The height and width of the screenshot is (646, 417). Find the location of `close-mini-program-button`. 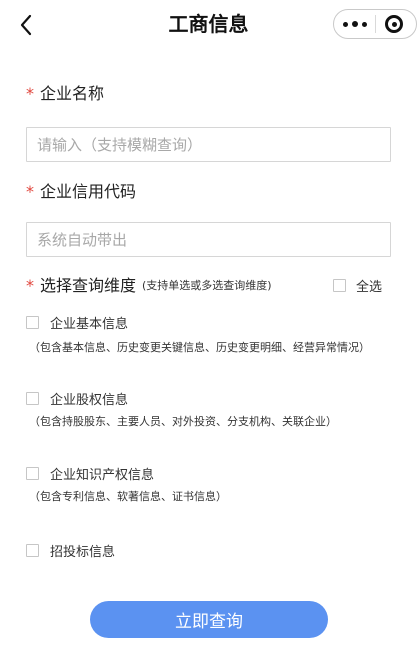

close-mini-program-button is located at coordinates (396, 24).